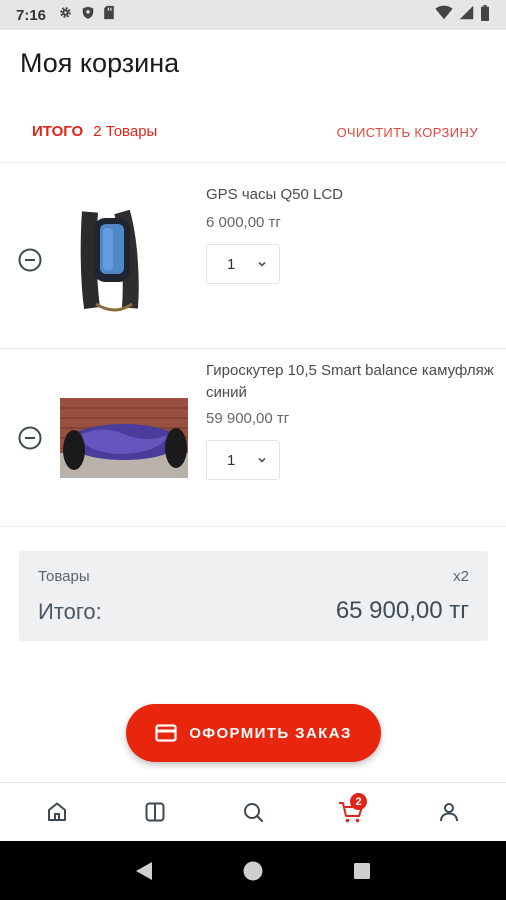 This screenshot has height=900, width=506. What do you see at coordinates (124, 259) in the screenshot?
I see `product-image-gps-watch` at bounding box center [124, 259].